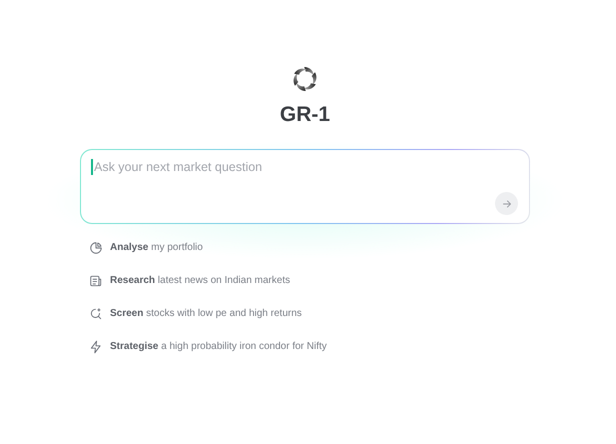 The image size is (616, 444). What do you see at coordinates (96, 314) in the screenshot?
I see `search-icon` at bounding box center [96, 314].